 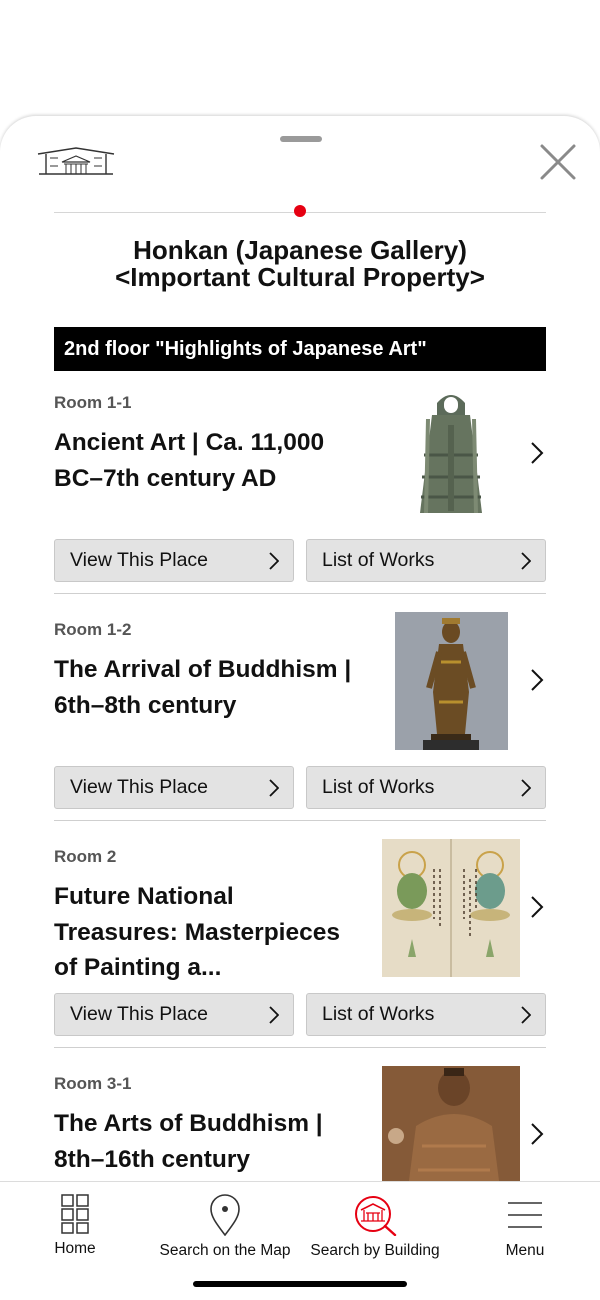 I want to click on tab-home: Home, so click(x=75, y=1226).